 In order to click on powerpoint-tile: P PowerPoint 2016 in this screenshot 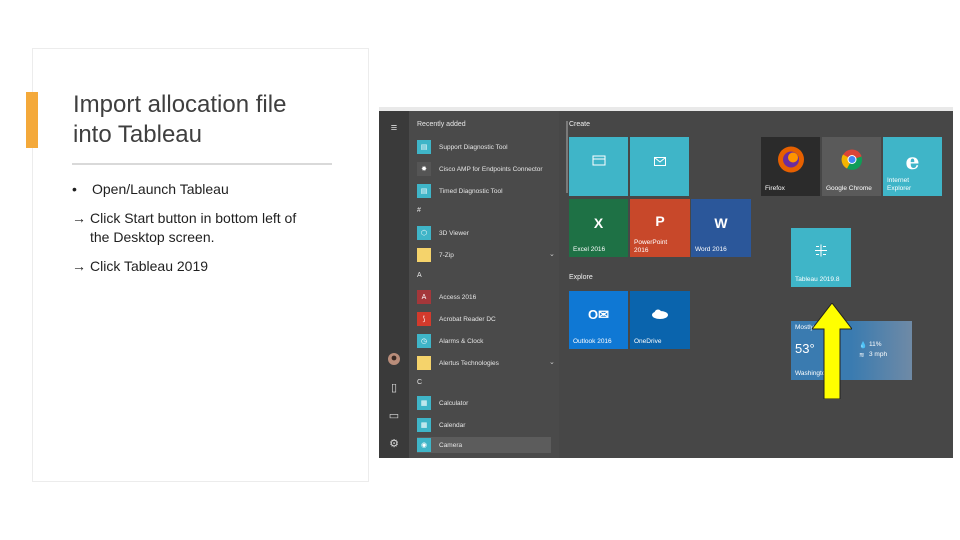, I will do `click(660, 228)`.